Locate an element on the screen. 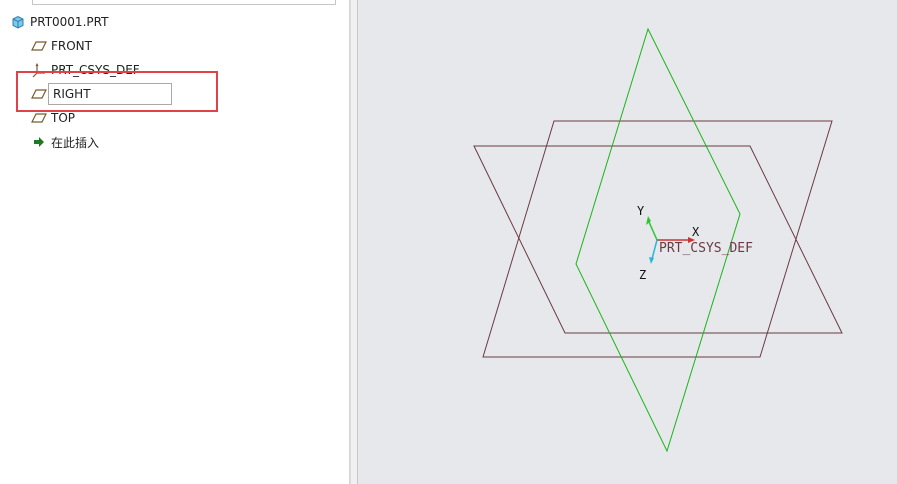 The image size is (897, 484). csys-triad: X Y Z PRT_CSYS_DEF is located at coordinates (695, 243).